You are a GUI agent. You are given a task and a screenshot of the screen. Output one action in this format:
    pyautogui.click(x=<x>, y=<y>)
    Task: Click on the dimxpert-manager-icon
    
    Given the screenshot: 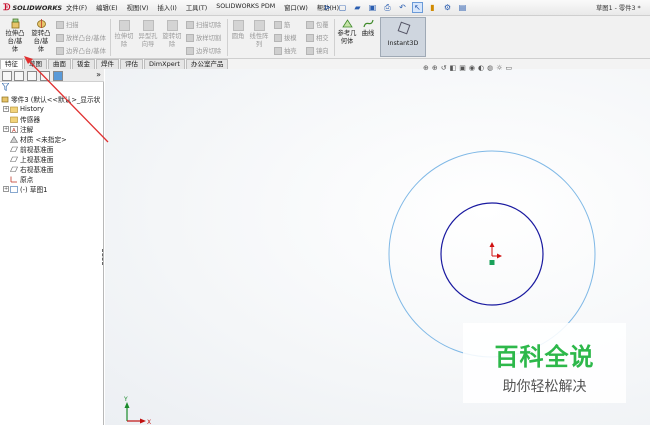 What is the action you would take?
    pyautogui.click(x=45, y=76)
    